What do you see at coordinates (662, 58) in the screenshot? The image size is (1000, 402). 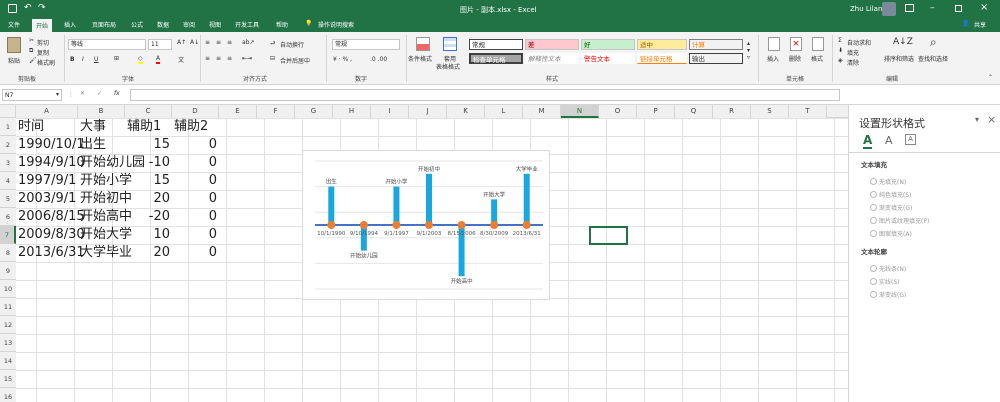 I see `style-linked-cell: 链接单元格` at bounding box center [662, 58].